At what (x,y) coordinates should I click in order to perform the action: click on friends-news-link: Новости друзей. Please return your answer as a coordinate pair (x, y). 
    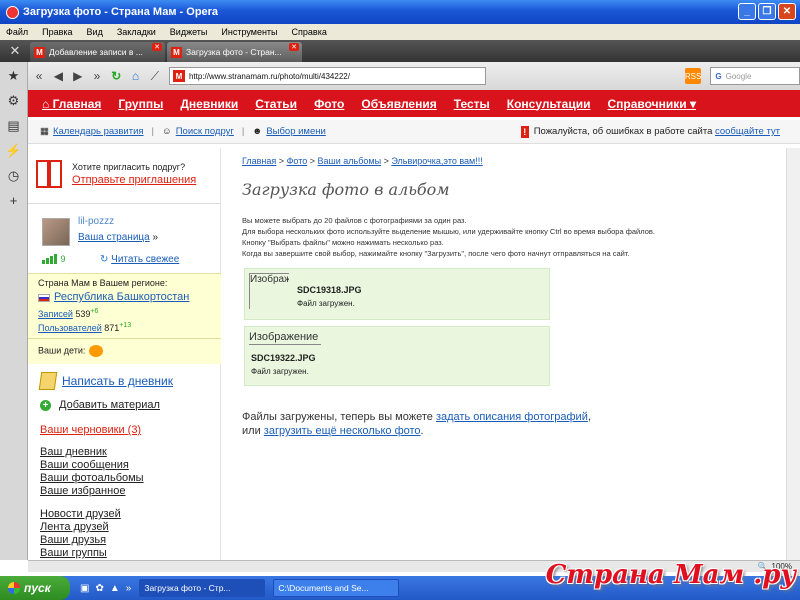
    Looking at the image, I should click on (80, 514).